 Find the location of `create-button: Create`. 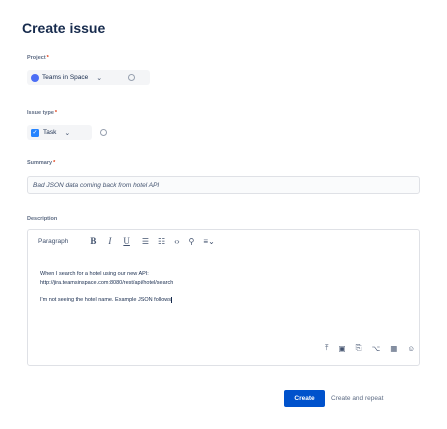

create-button: Create is located at coordinates (304, 398).